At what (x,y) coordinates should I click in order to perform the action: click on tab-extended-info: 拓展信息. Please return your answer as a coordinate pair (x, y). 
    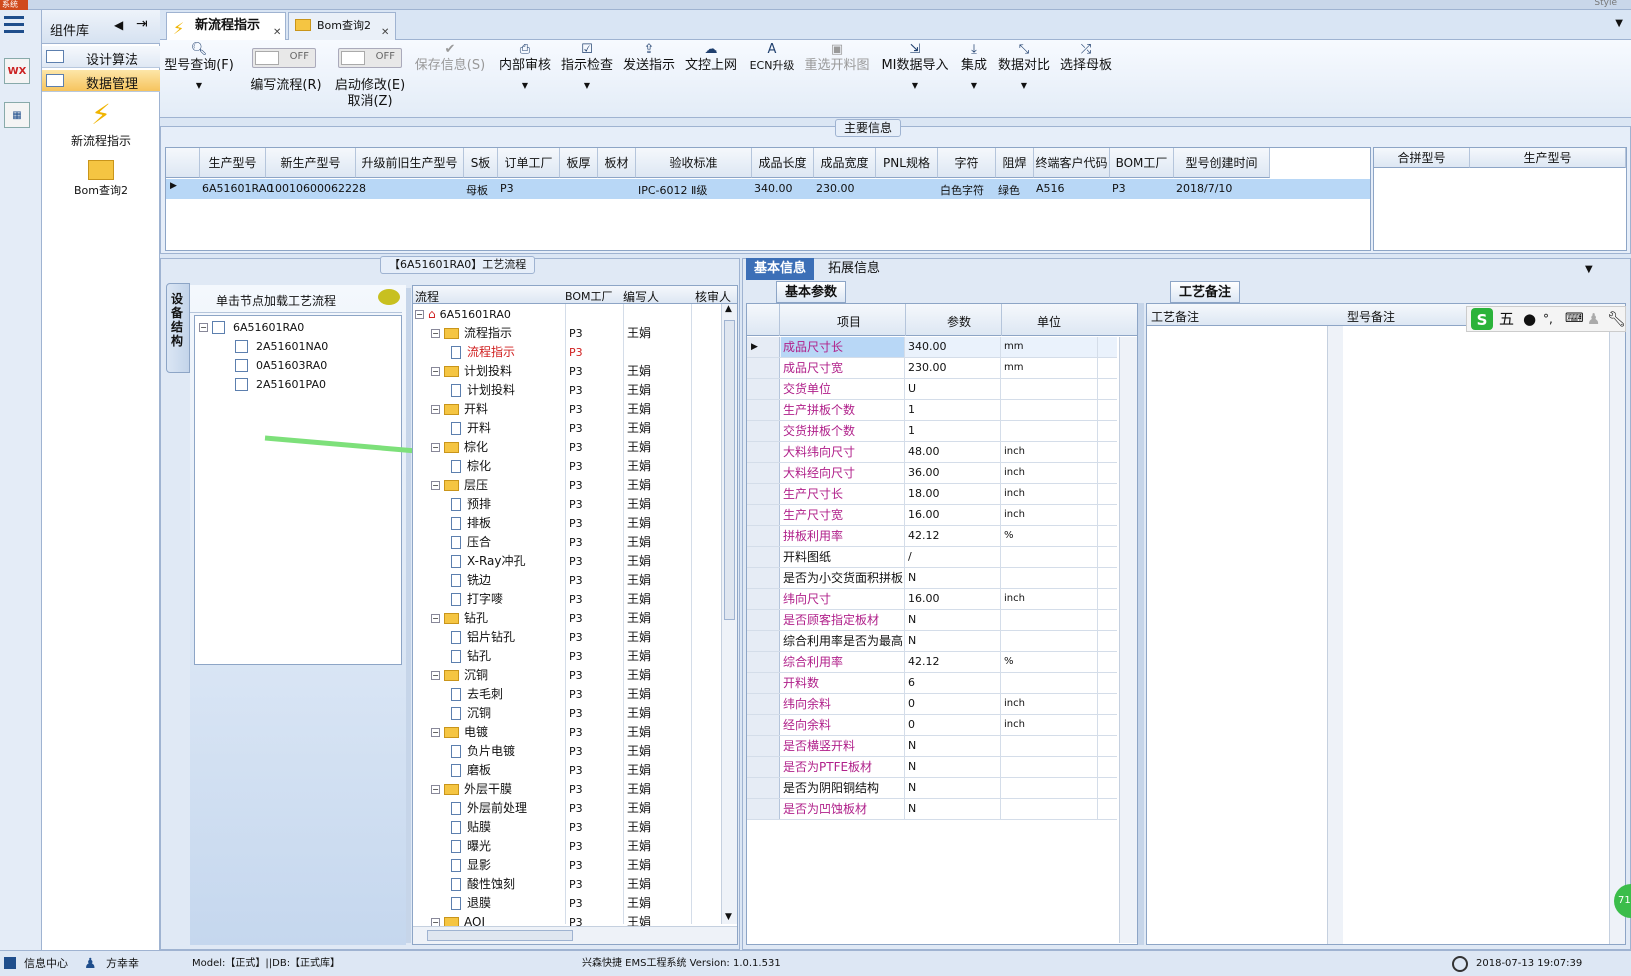
    Looking at the image, I should click on (854, 269).